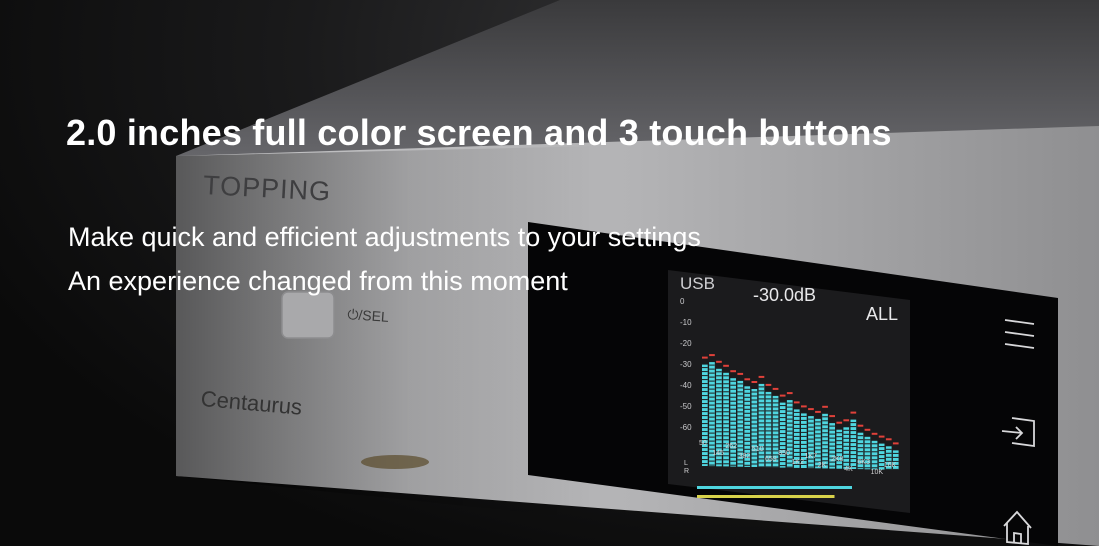 Image resolution: width=1099 pixels, height=546 pixels. Describe the element at coordinates (890, 466) in the screenshot. I see `frequency-label: 16K` at that location.